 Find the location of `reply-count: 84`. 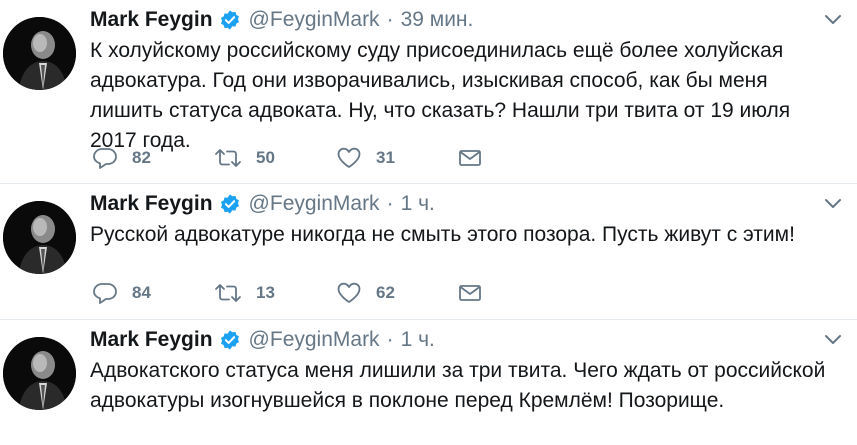

reply-count: 84 is located at coordinates (141, 292).